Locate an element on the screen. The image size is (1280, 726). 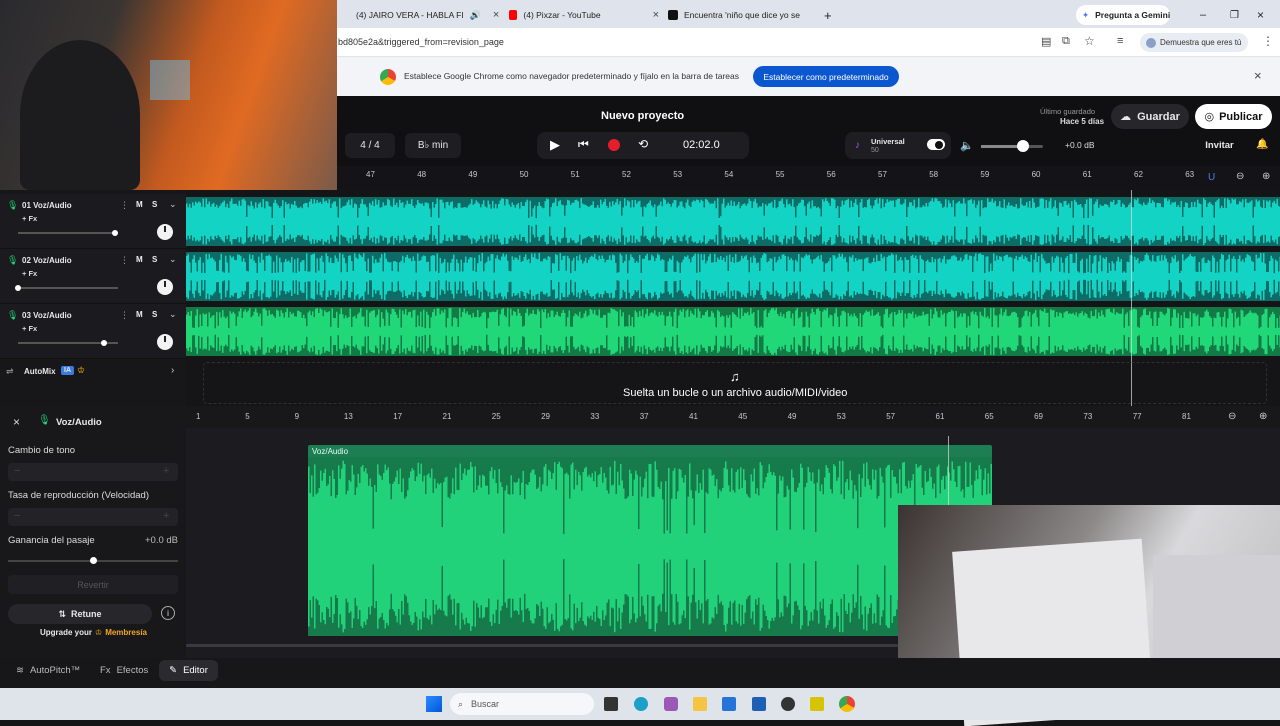
reader-icon: ▤ is located at coordinates (1046, 41).